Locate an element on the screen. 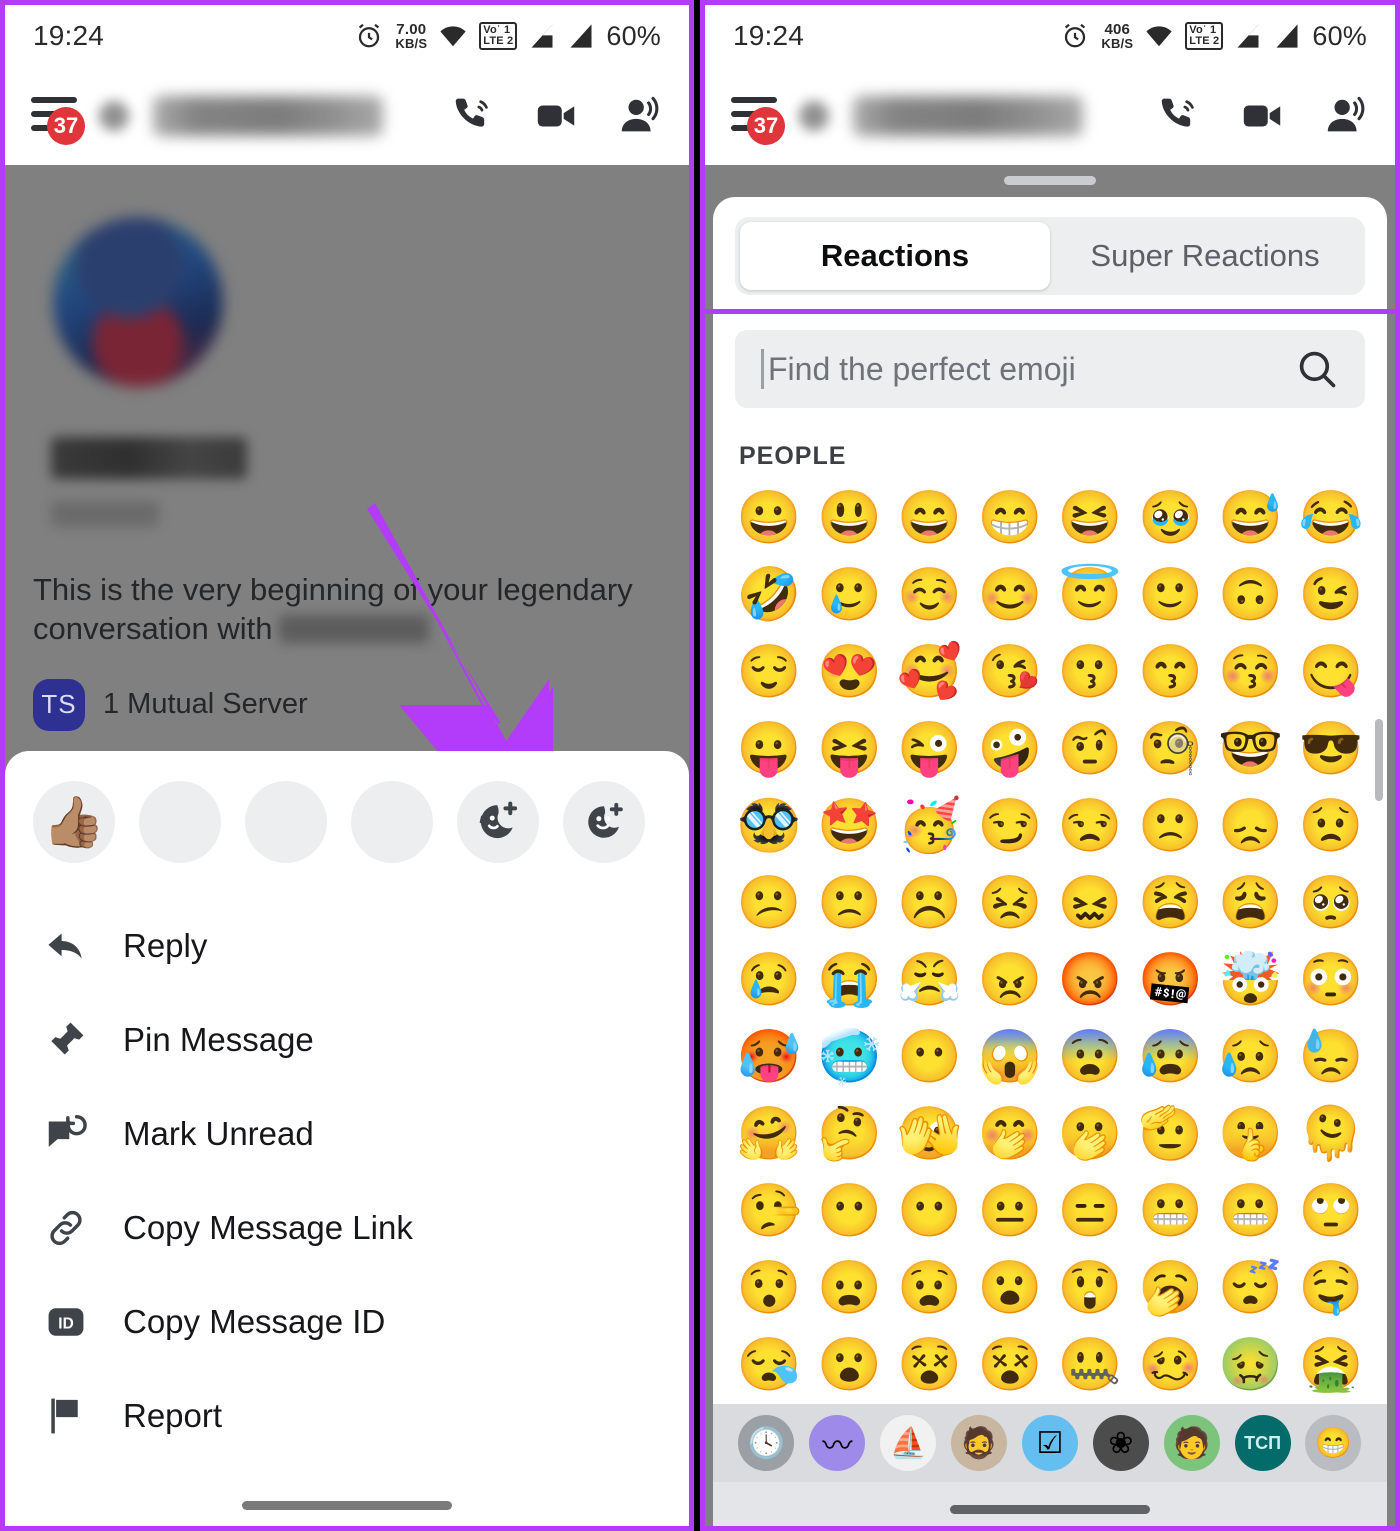  emoji-cell: 😱 is located at coordinates (1010, 1056).